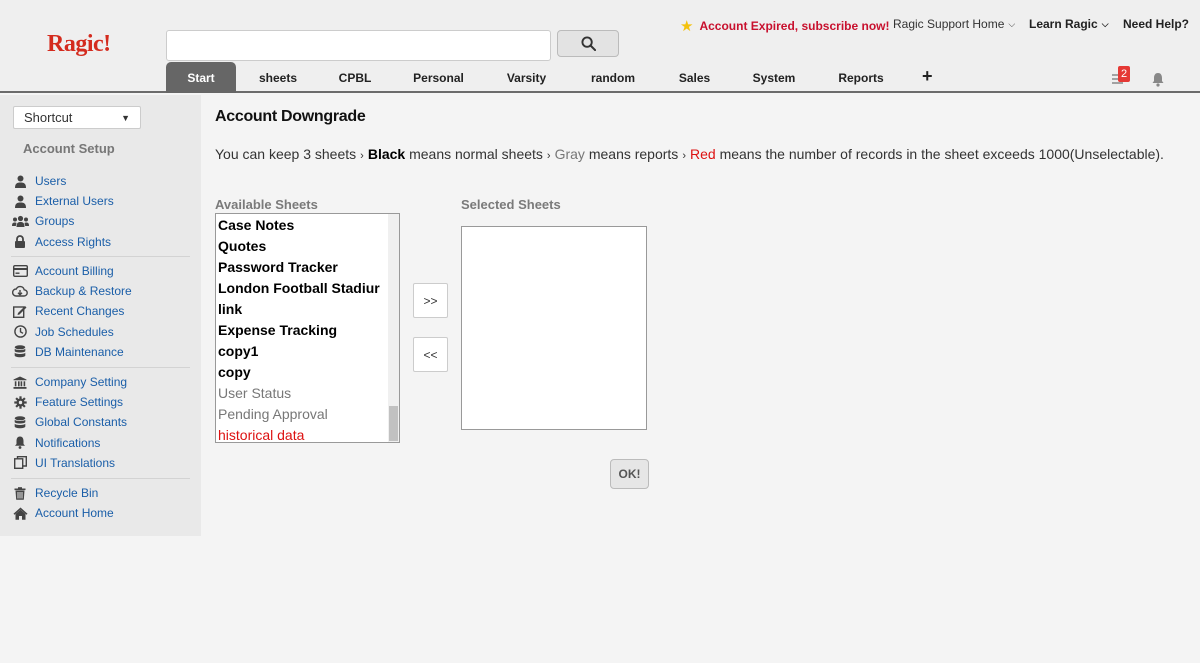 The height and width of the screenshot is (663, 1200). I want to click on desc-black: Black, so click(386, 154).